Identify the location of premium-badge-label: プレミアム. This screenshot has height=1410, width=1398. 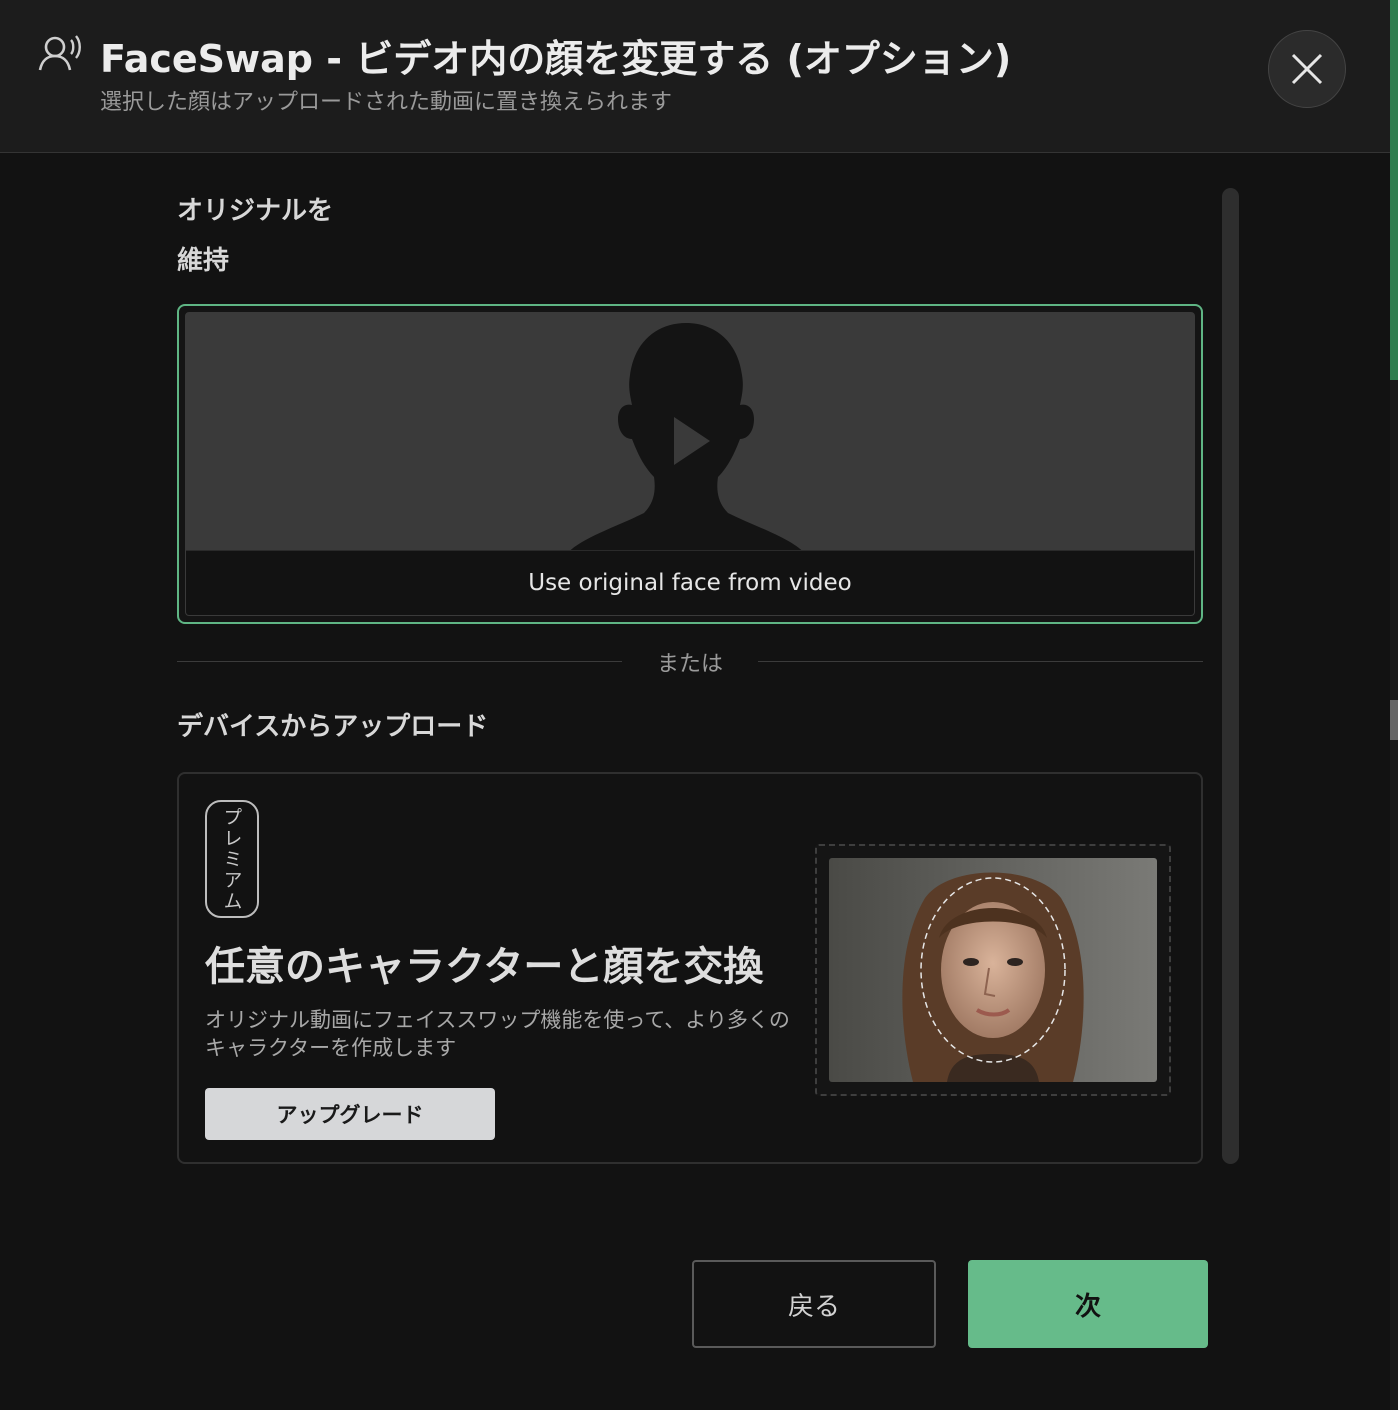
(231, 859).